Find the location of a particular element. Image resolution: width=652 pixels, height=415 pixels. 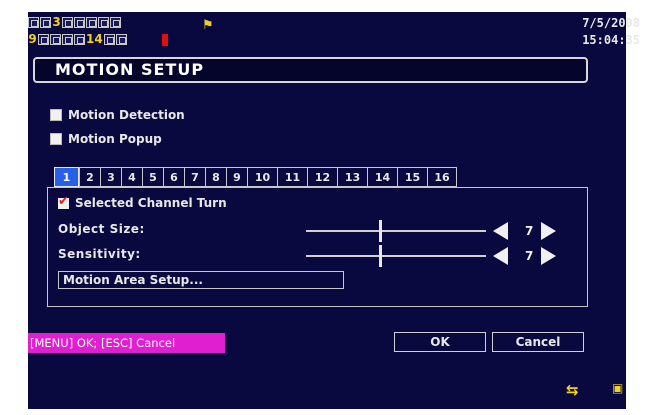

motion-detection-checkbox: Motion Detection is located at coordinates (117, 115).